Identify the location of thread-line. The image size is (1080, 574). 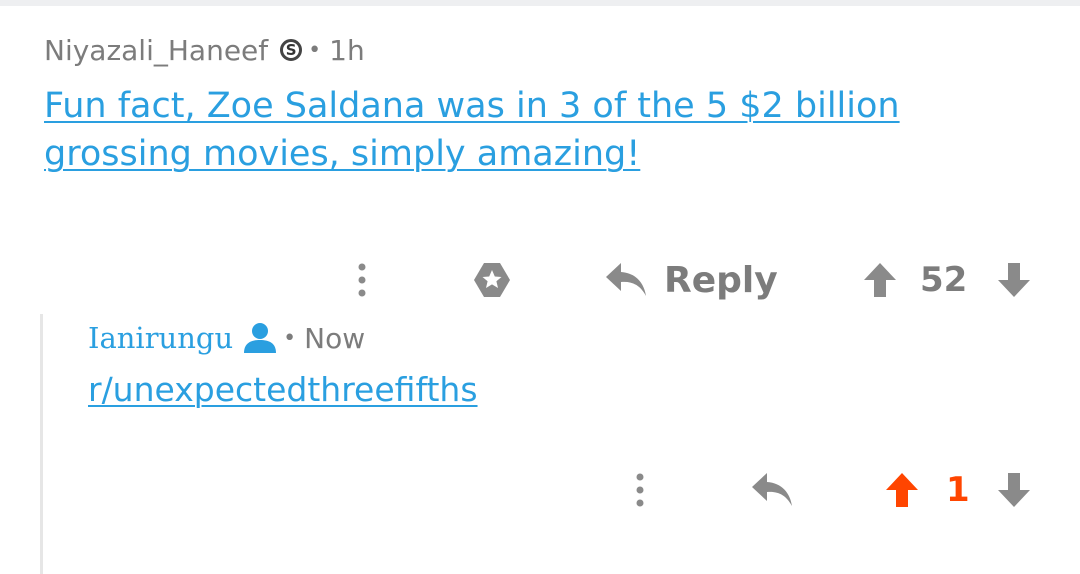
(41, 444).